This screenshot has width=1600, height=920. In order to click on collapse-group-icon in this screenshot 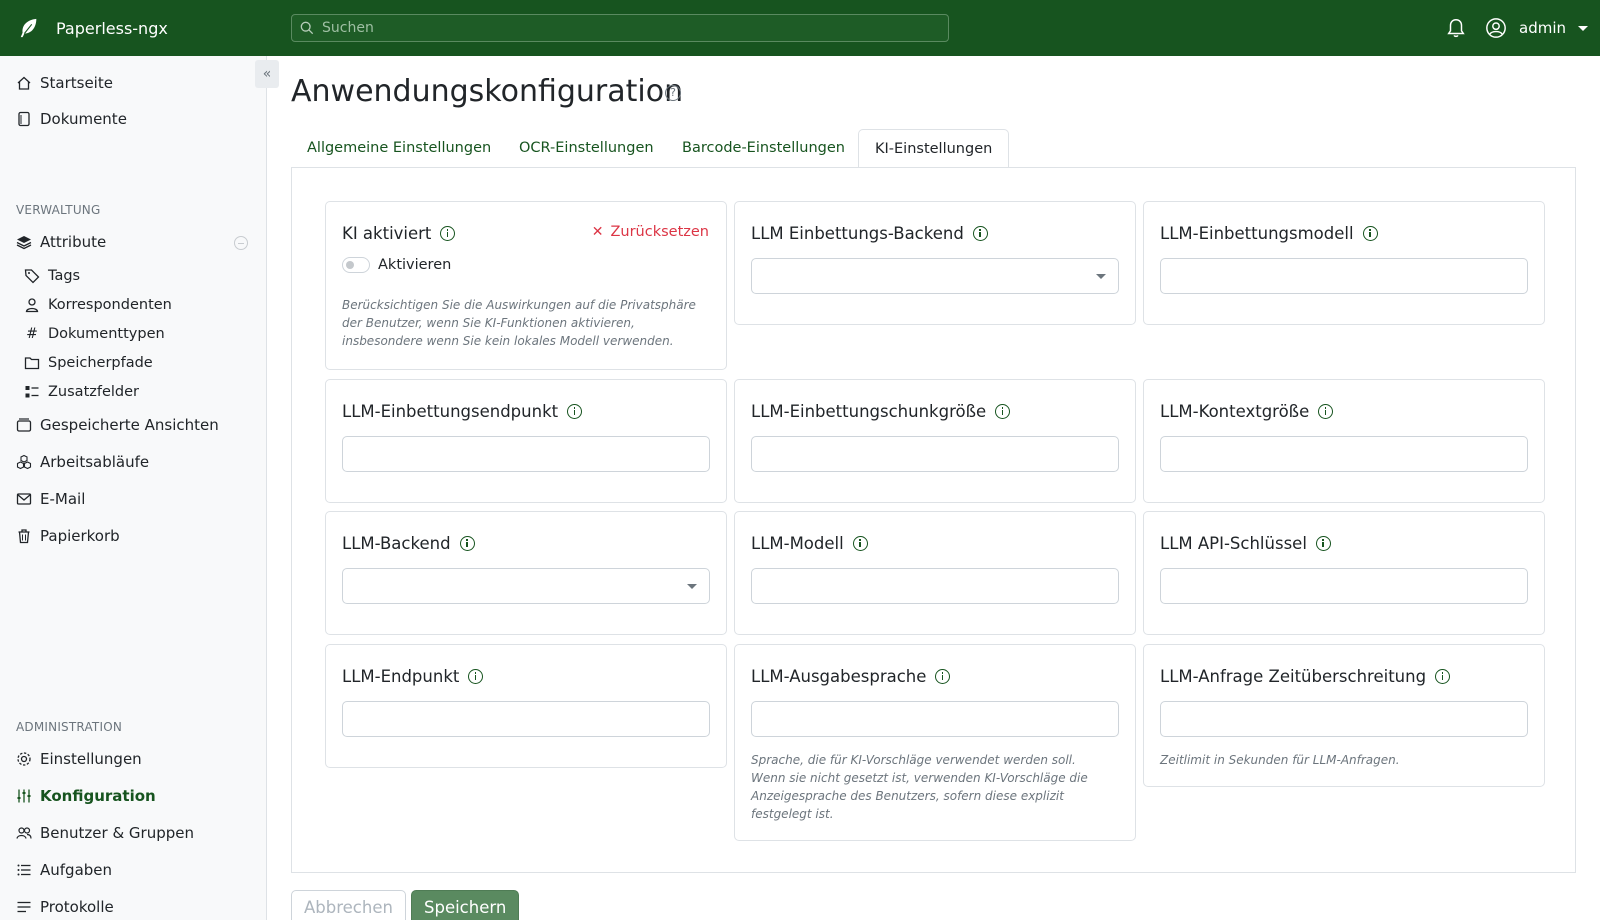, I will do `click(241, 243)`.